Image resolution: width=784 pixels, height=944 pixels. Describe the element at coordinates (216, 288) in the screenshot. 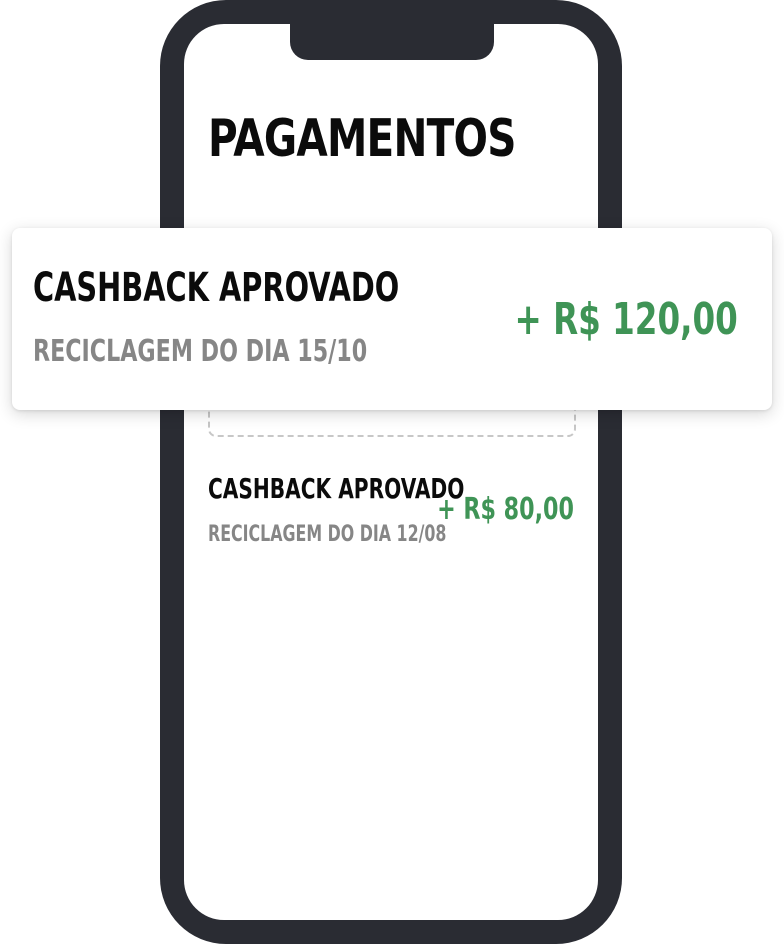

I see `featured-payment-title: CASHBACK APROVADO` at that location.